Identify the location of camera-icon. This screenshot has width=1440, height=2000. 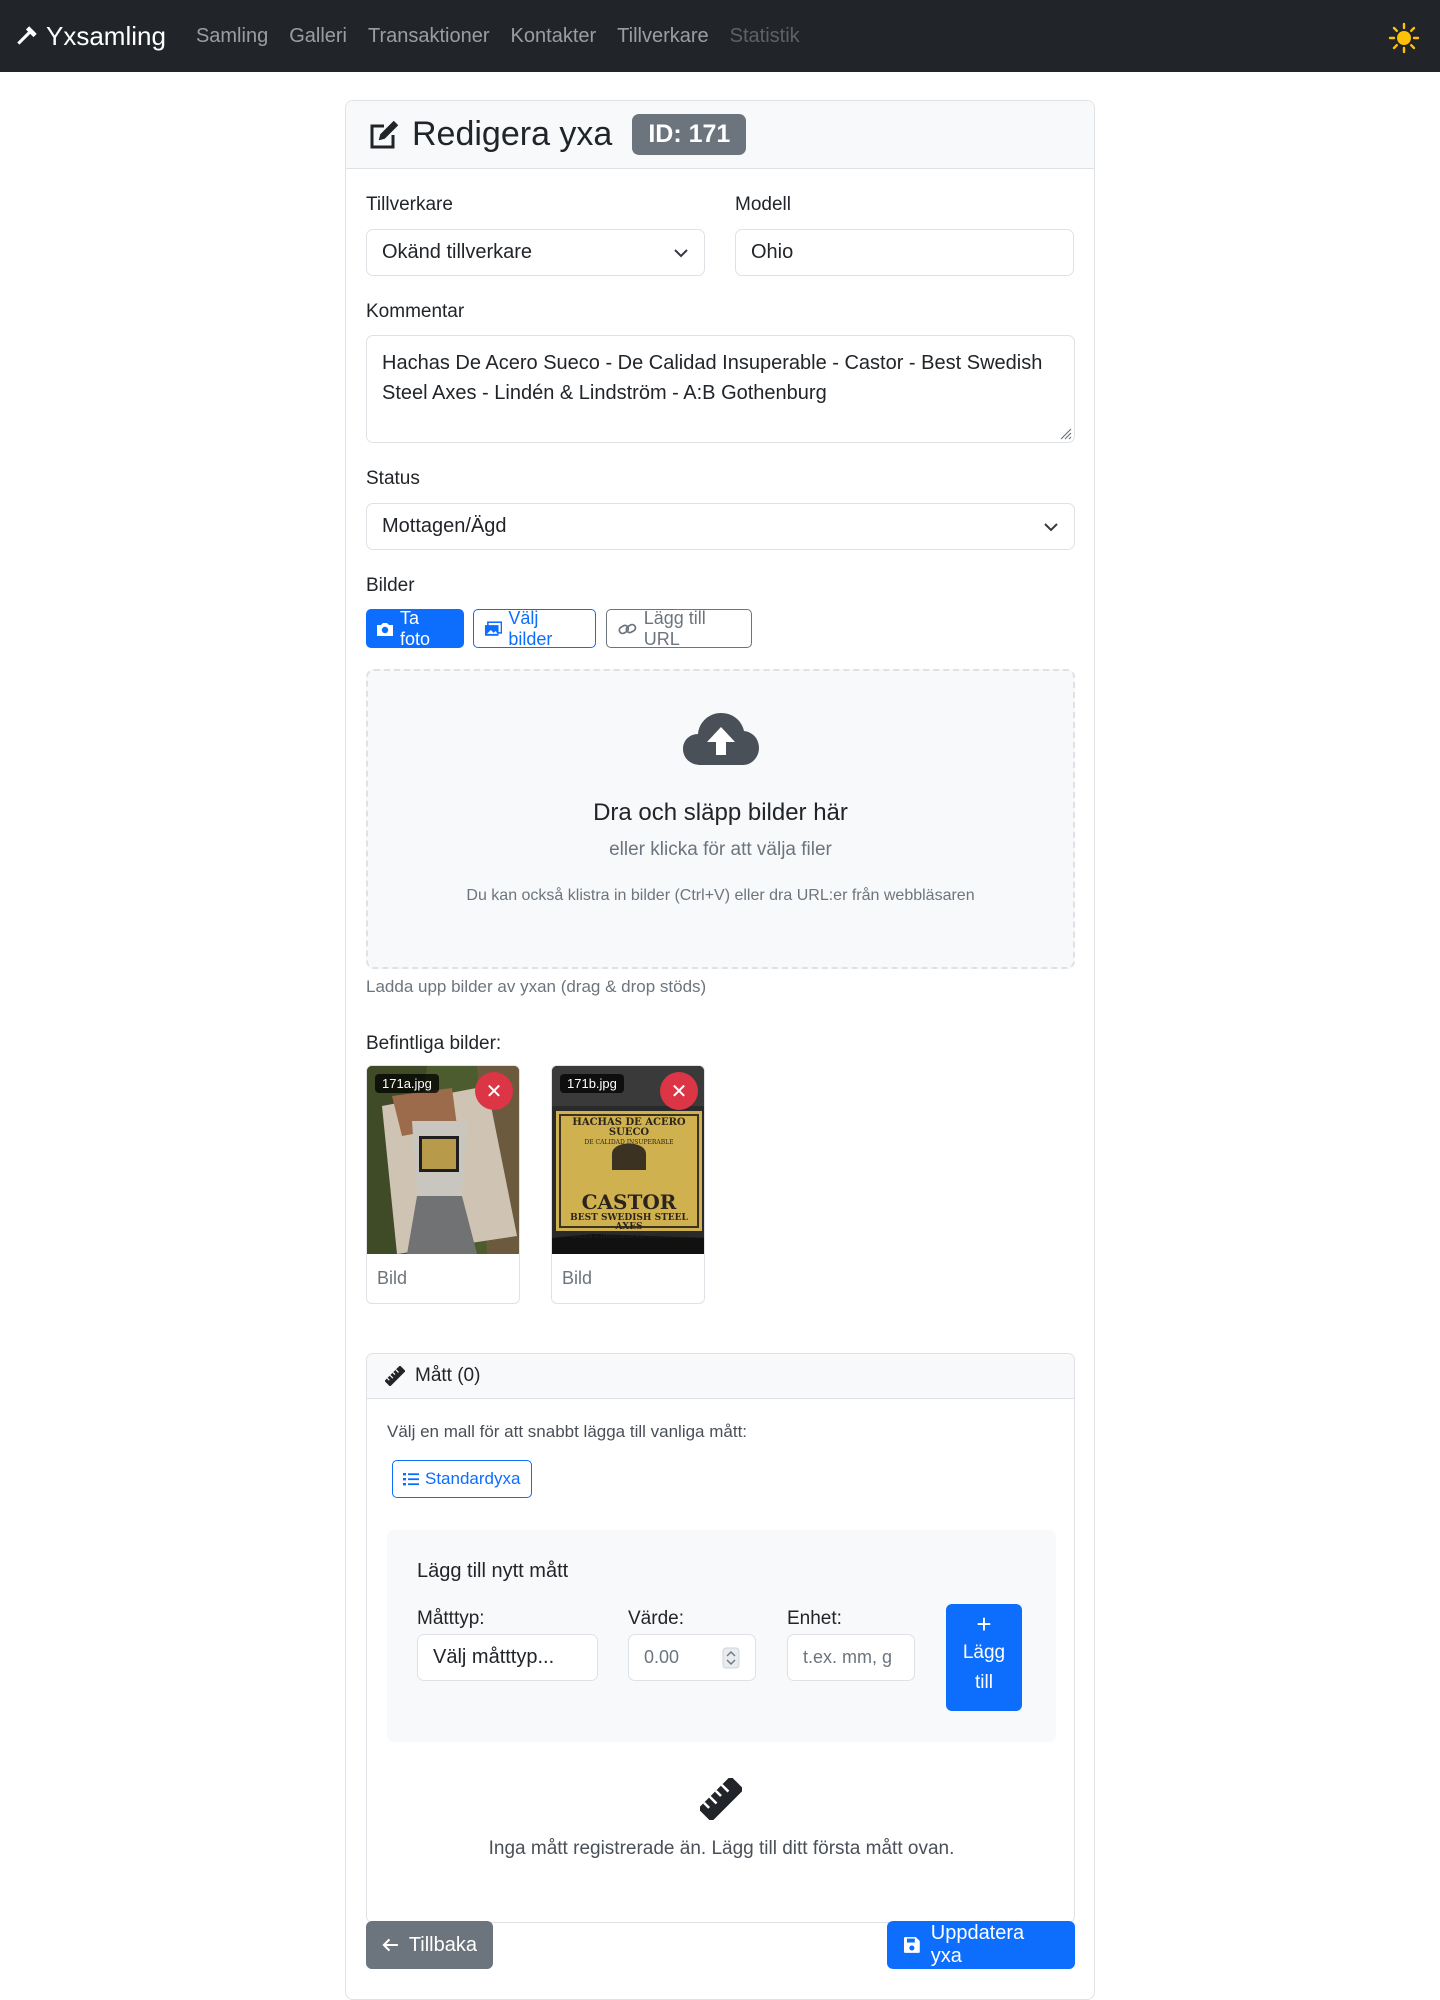
(384, 629).